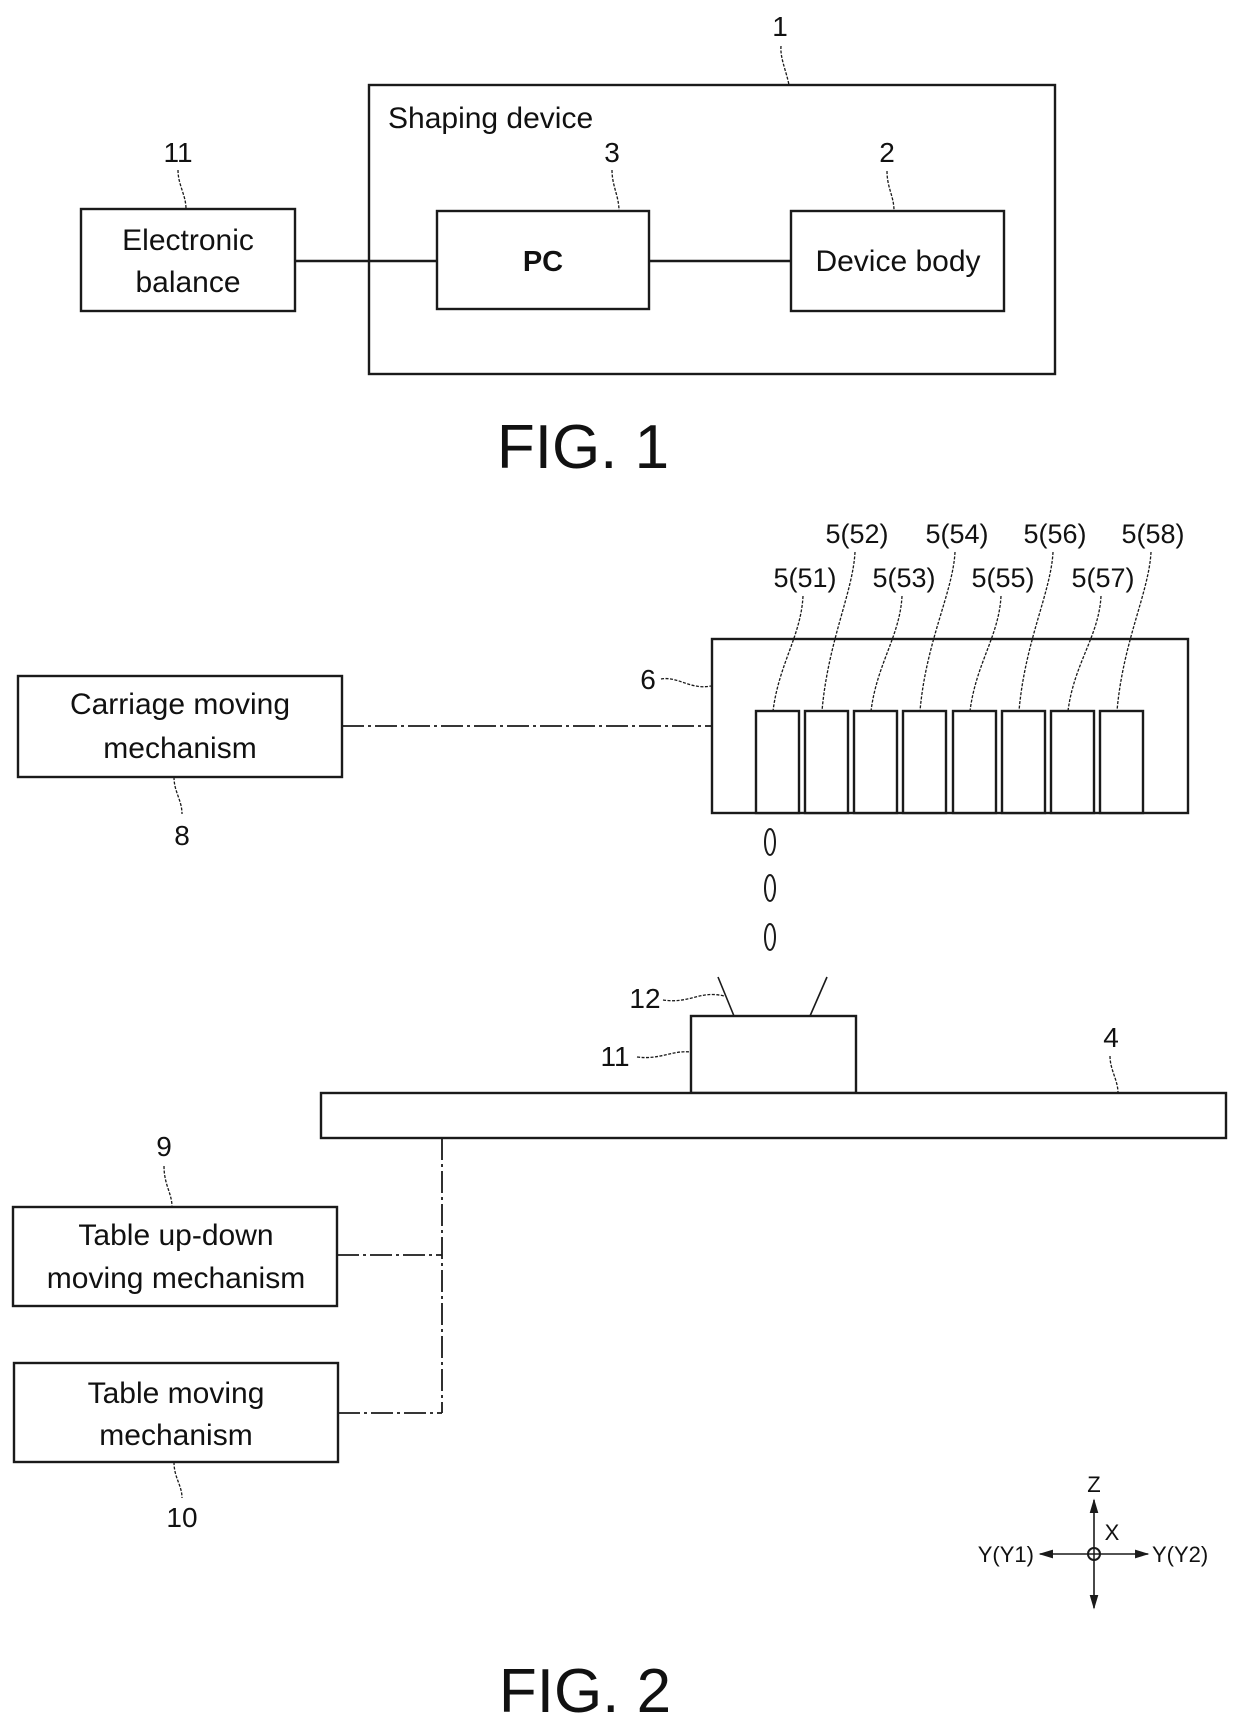  Describe the element at coordinates (1006, 1554) in the screenshot. I see `y1-axis-label: Y(Y1)` at that location.